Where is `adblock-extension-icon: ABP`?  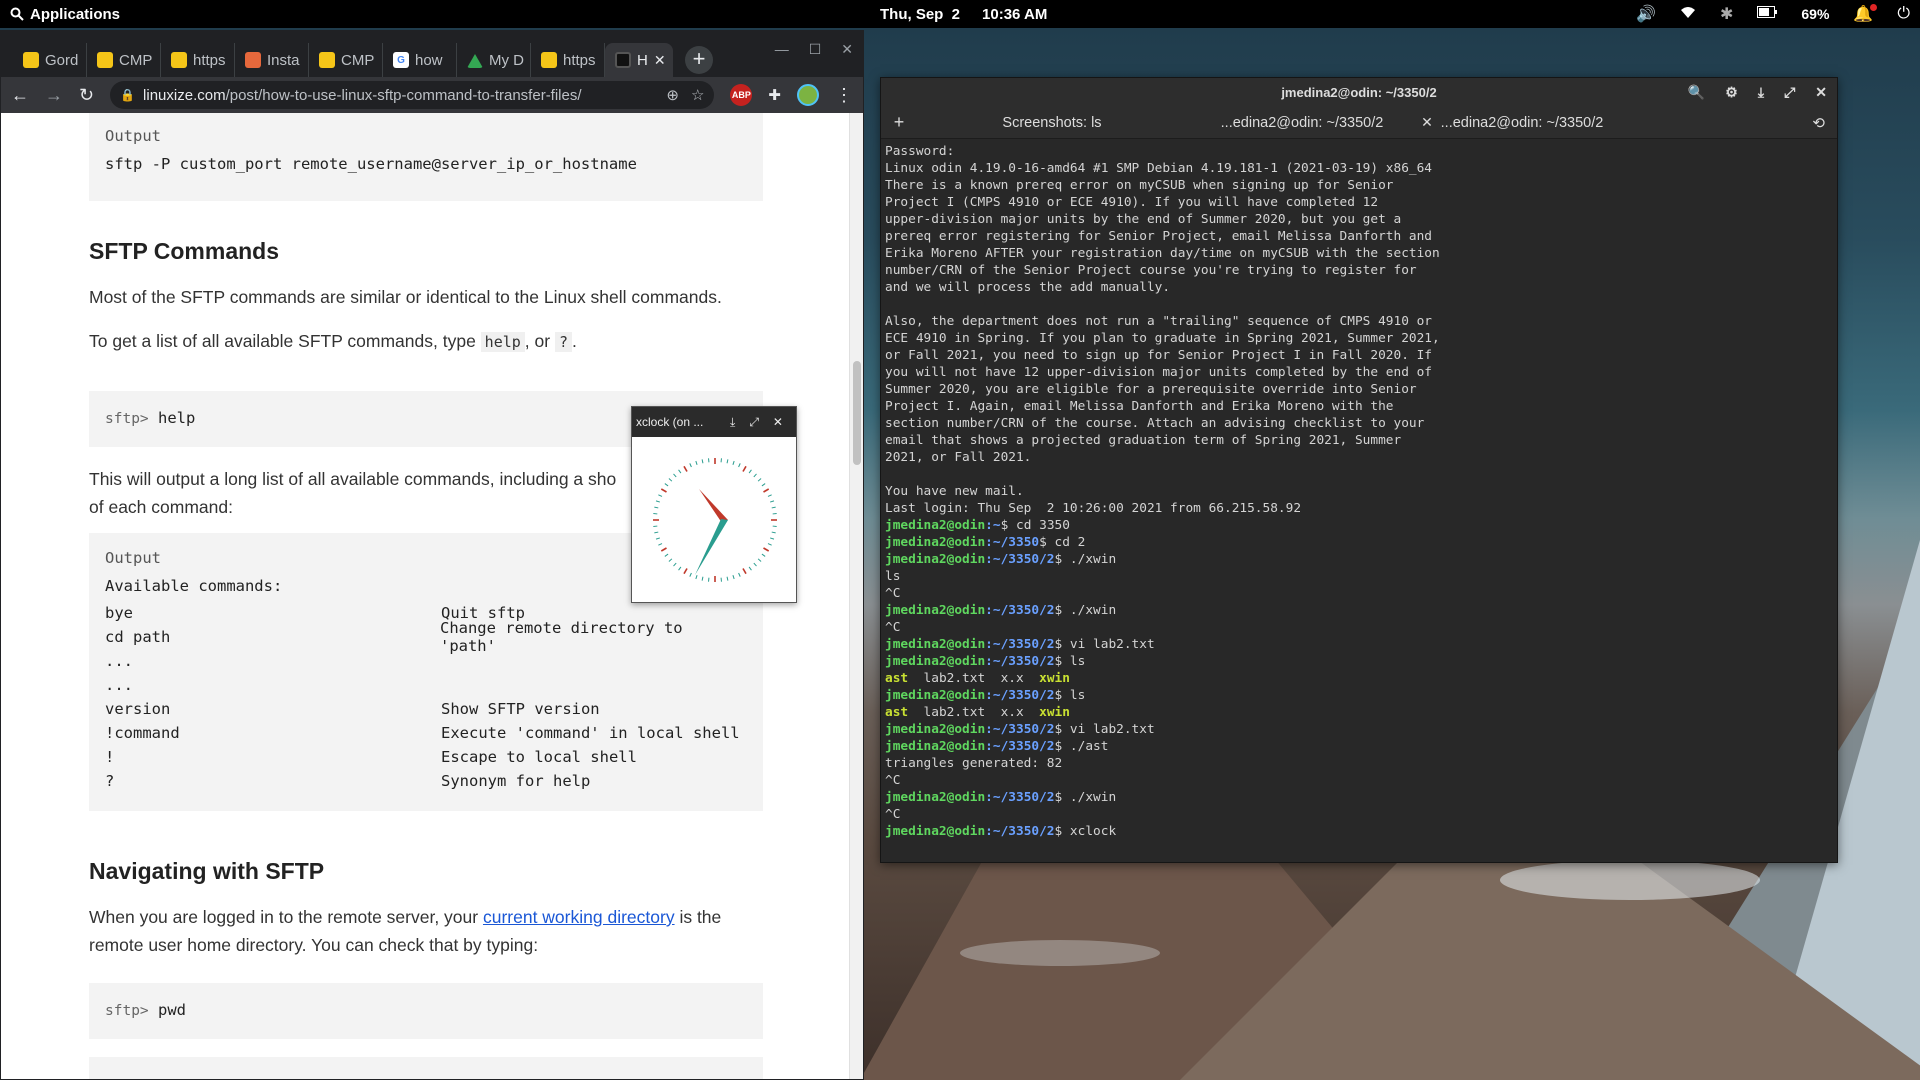
adblock-extension-icon: ABP is located at coordinates (741, 95).